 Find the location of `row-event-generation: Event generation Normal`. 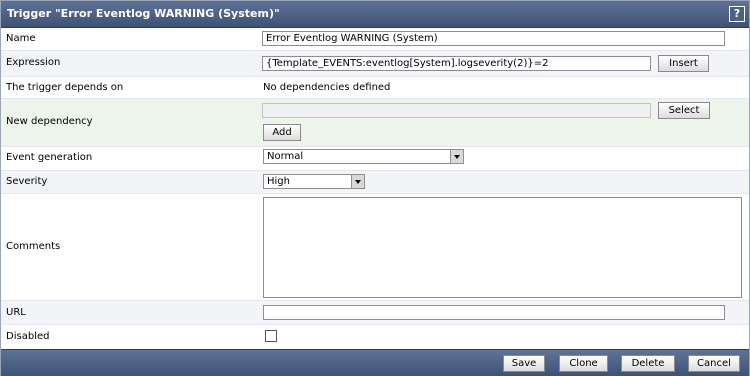

row-event-generation: Event generation Normal is located at coordinates (375, 159).